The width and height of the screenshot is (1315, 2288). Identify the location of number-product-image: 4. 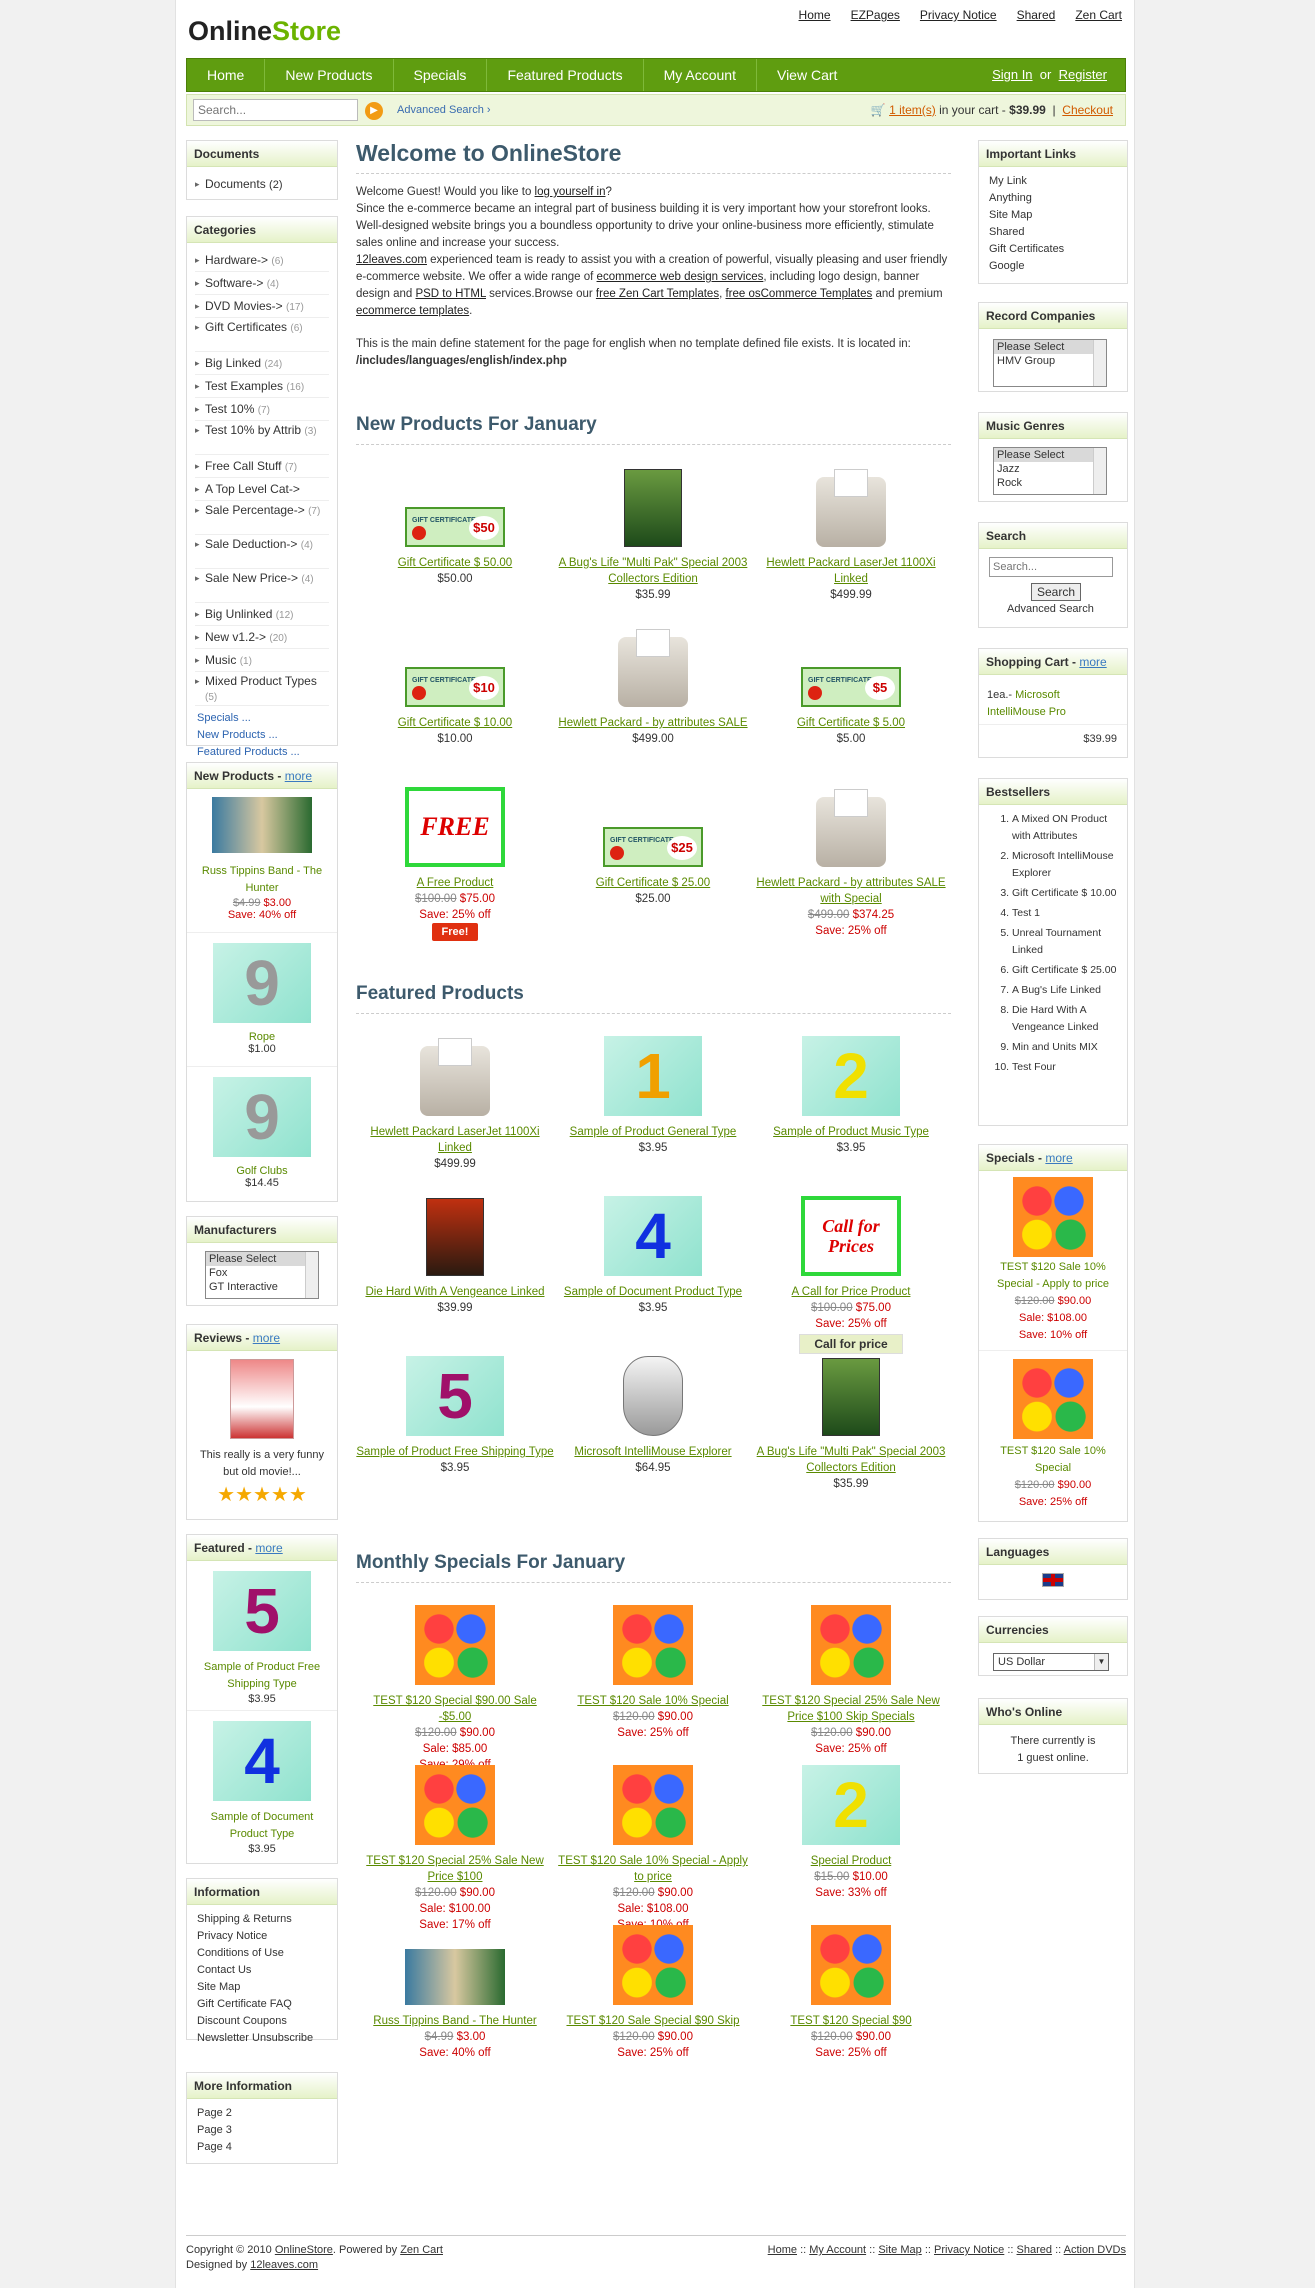
(653, 1236).